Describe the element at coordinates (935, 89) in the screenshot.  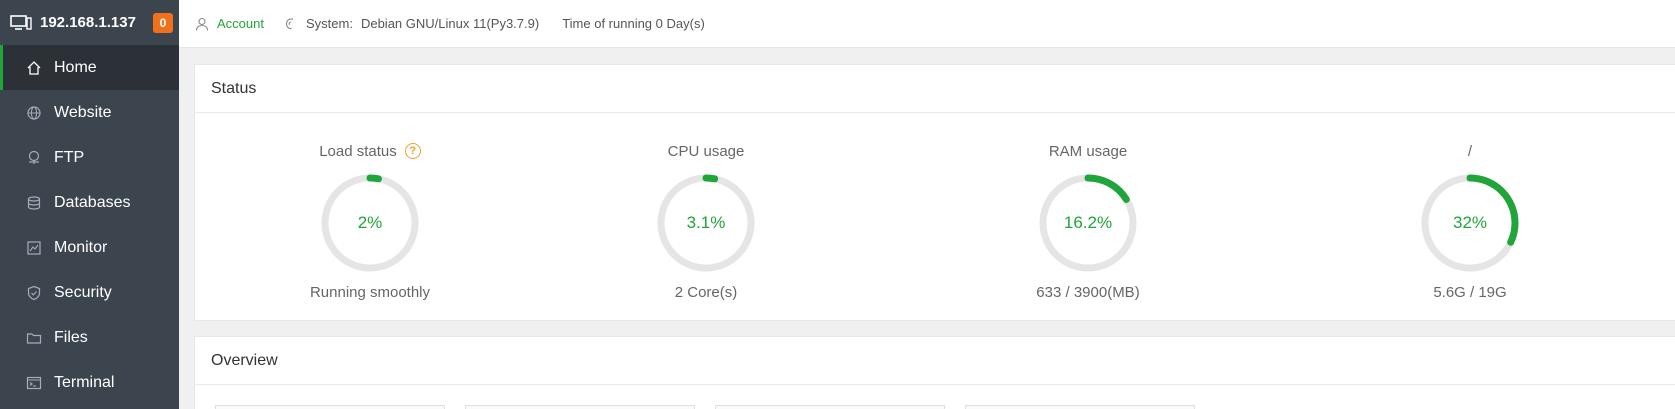
I see `status-title: Status` at that location.